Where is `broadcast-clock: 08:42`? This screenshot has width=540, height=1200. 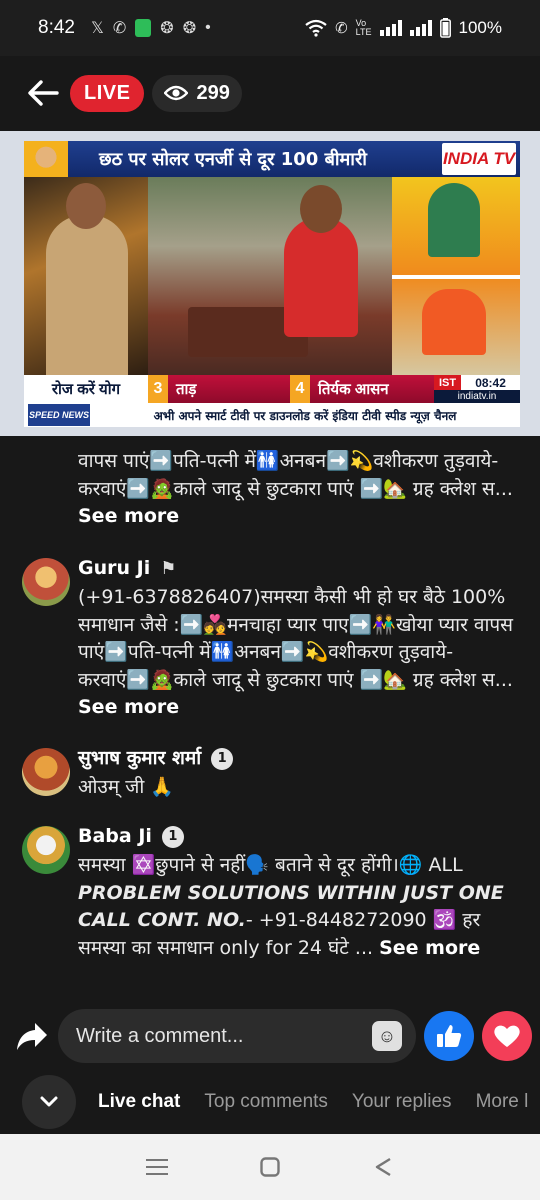 broadcast-clock: 08:42 is located at coordinates (490, 382).